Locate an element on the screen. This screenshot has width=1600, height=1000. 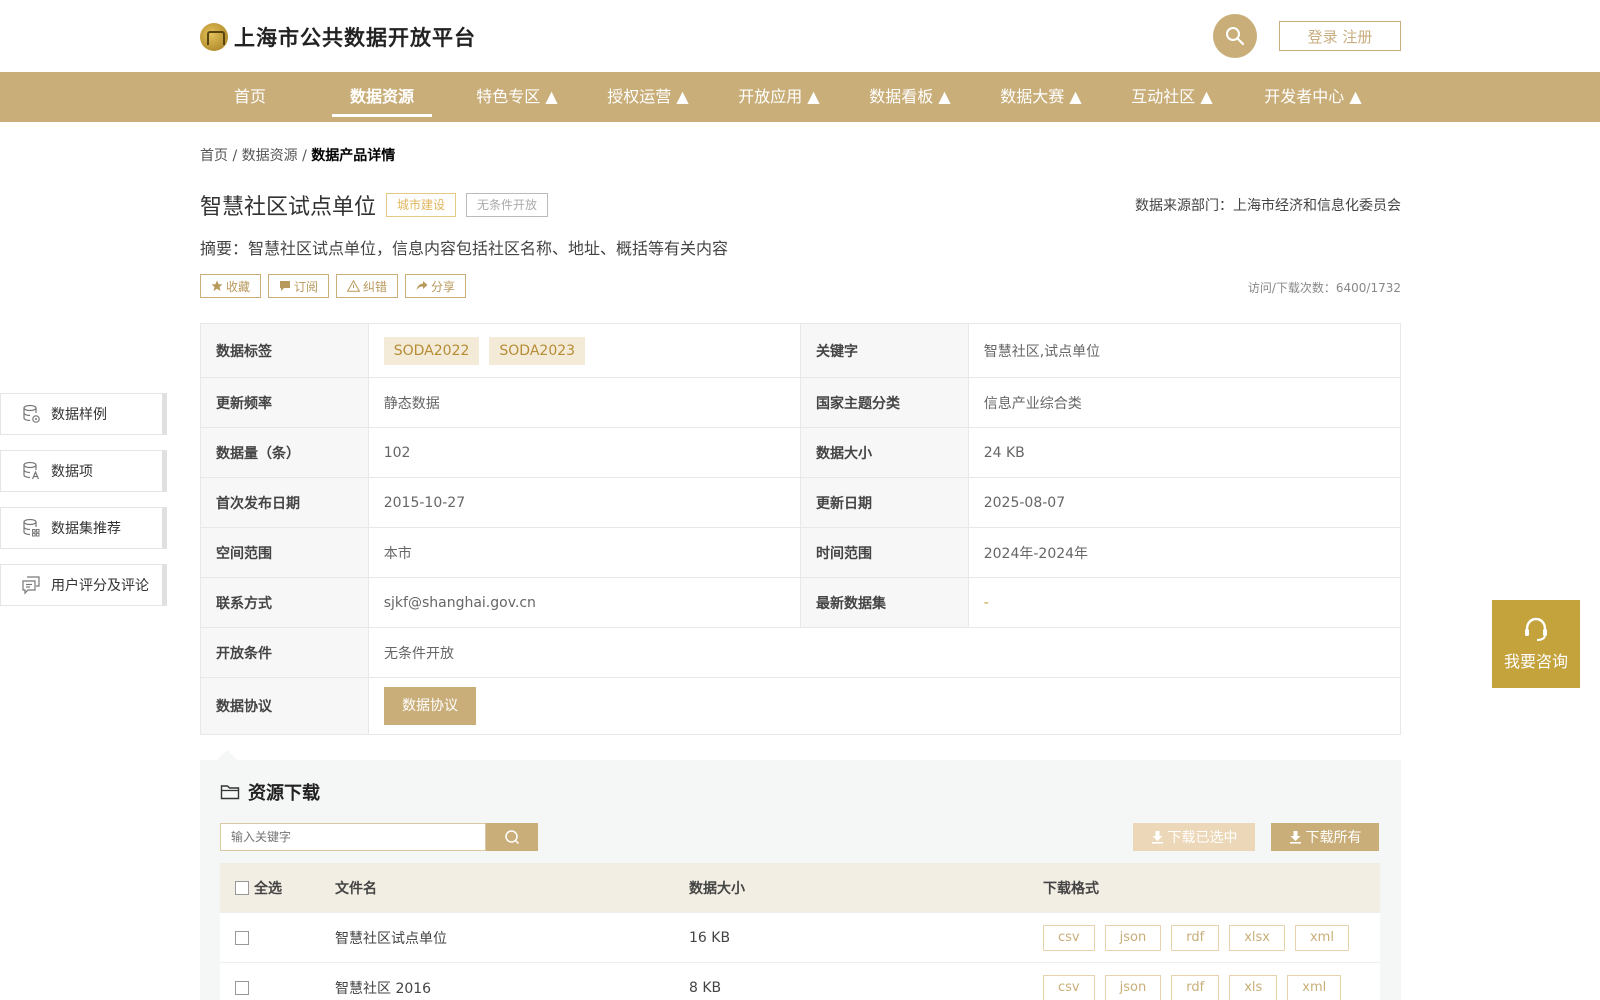
info-label: 关键字 is located at coordinates (885, 350).